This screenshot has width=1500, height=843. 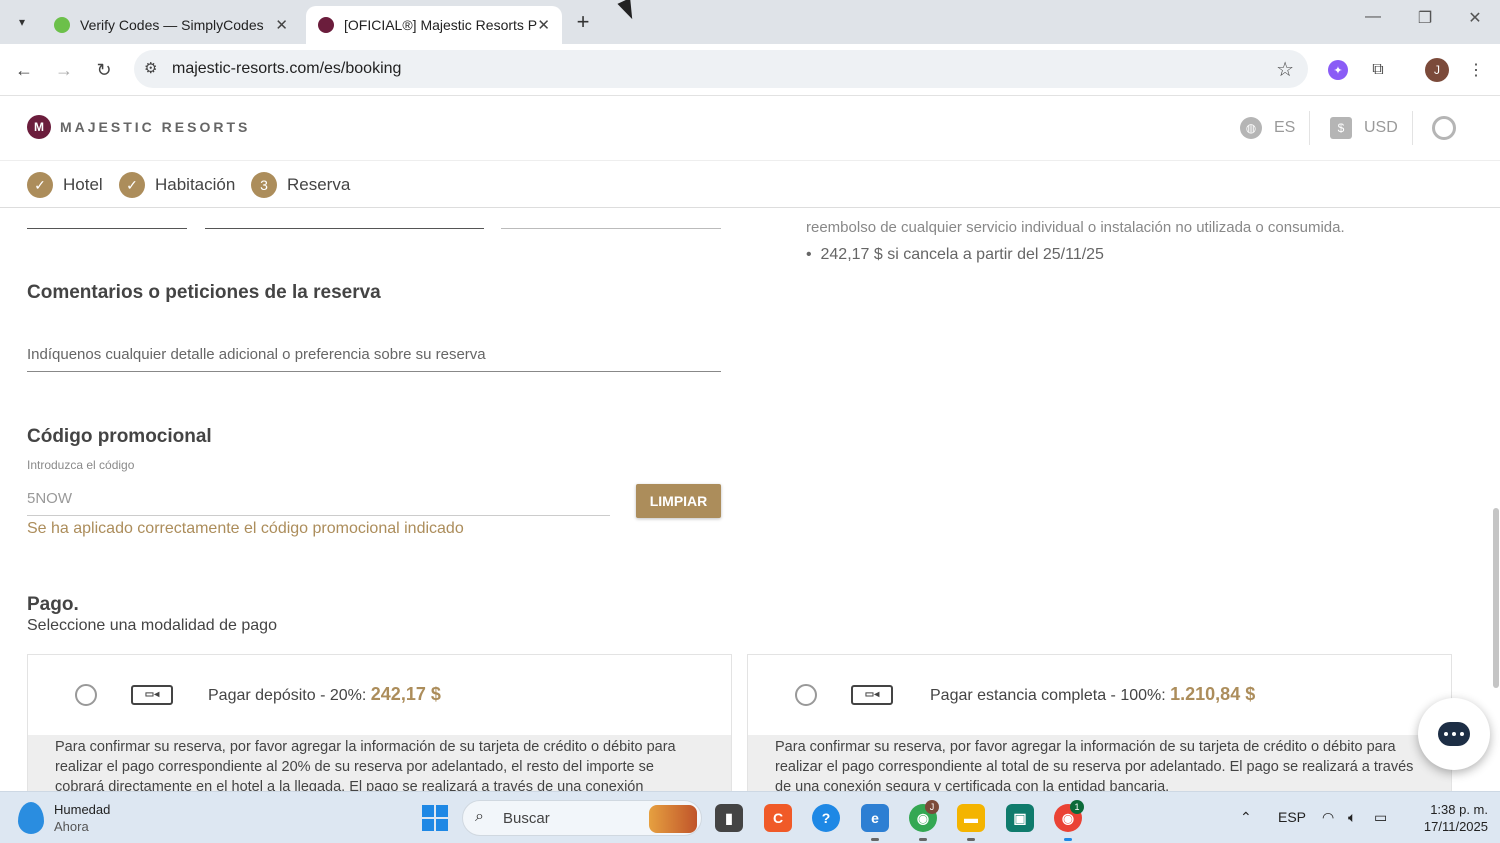 I want to click on user-account-icon, so click(x=1444, y=128).